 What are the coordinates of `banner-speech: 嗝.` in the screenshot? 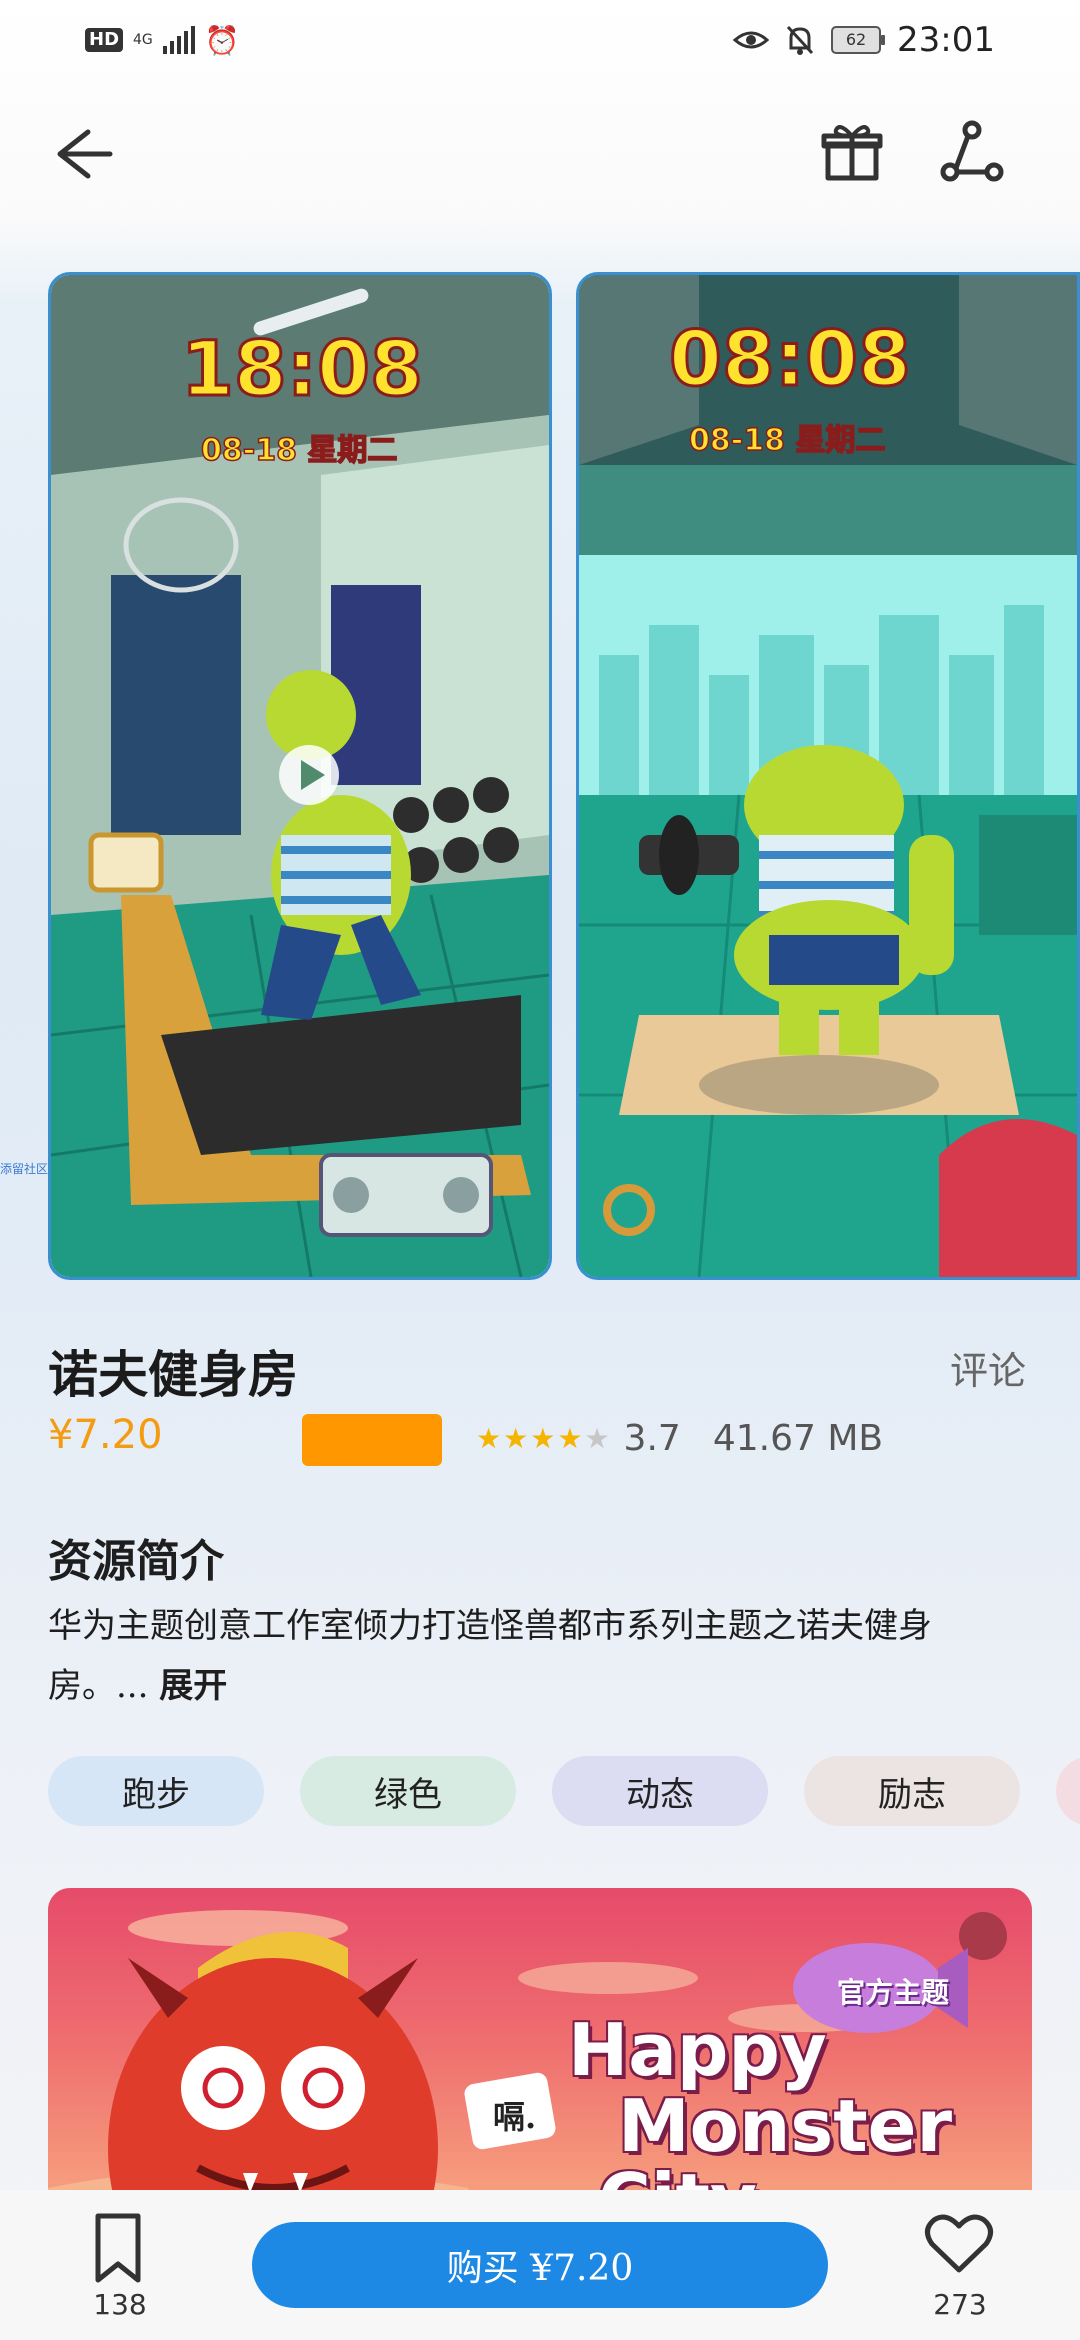 It's located at (514, 2117).